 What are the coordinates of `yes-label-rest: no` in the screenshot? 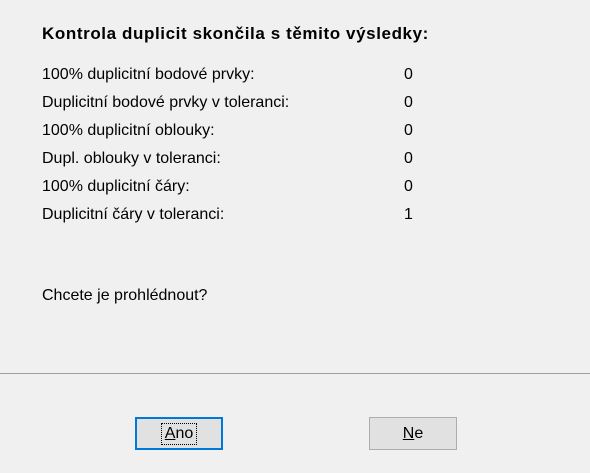 It's located at (184, 433).